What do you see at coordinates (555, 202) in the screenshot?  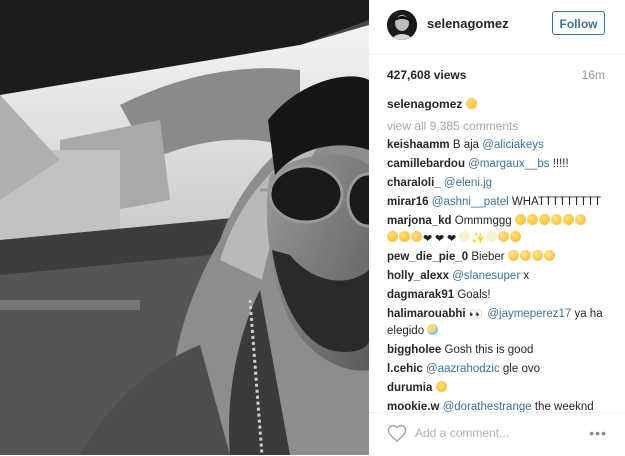 I see `comment-text: WHATTTTTTTTT` at bounding box center [555, 202].